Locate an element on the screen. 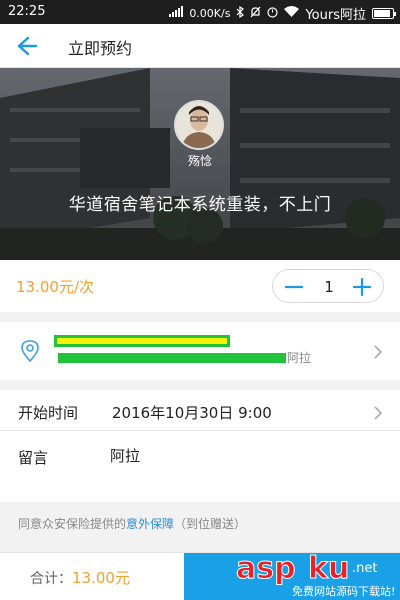 The height and width of the screenshot is (600, 400). plus-icon is located at coordinates (362, 287).